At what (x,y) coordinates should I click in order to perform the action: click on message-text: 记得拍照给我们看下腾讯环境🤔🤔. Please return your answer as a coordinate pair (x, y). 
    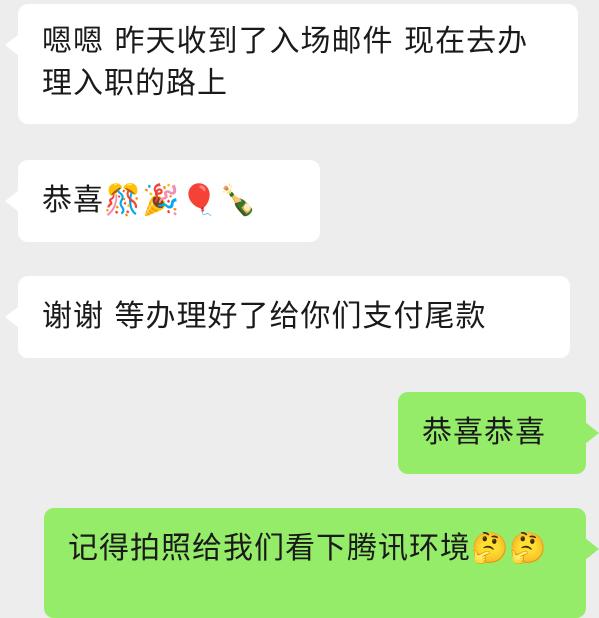
    Looking at the image, I should click on (308, 548).